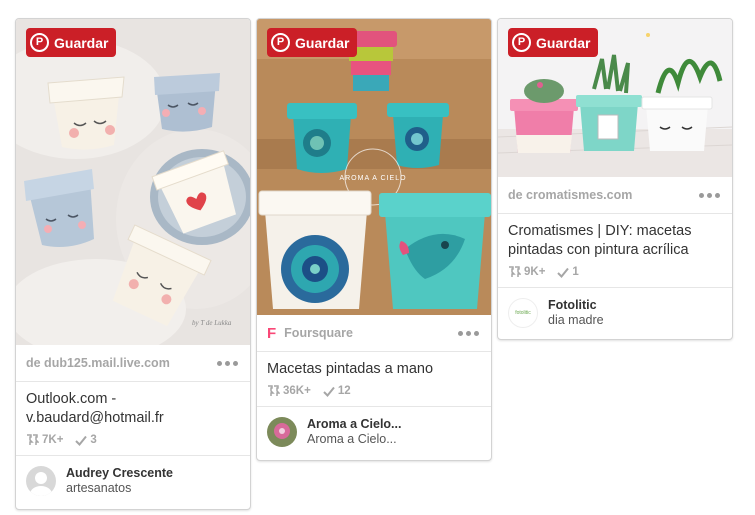  I want to click on like-count: 12, so click(344, 391).